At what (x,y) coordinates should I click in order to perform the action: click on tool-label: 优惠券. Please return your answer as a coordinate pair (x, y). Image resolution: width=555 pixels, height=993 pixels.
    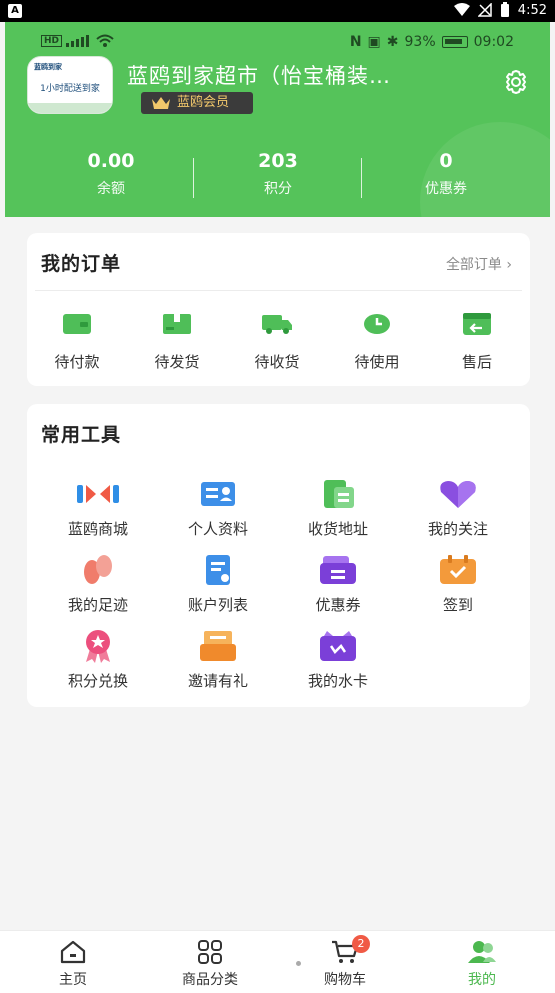
    Looking at the image, I should click on (338, 605).